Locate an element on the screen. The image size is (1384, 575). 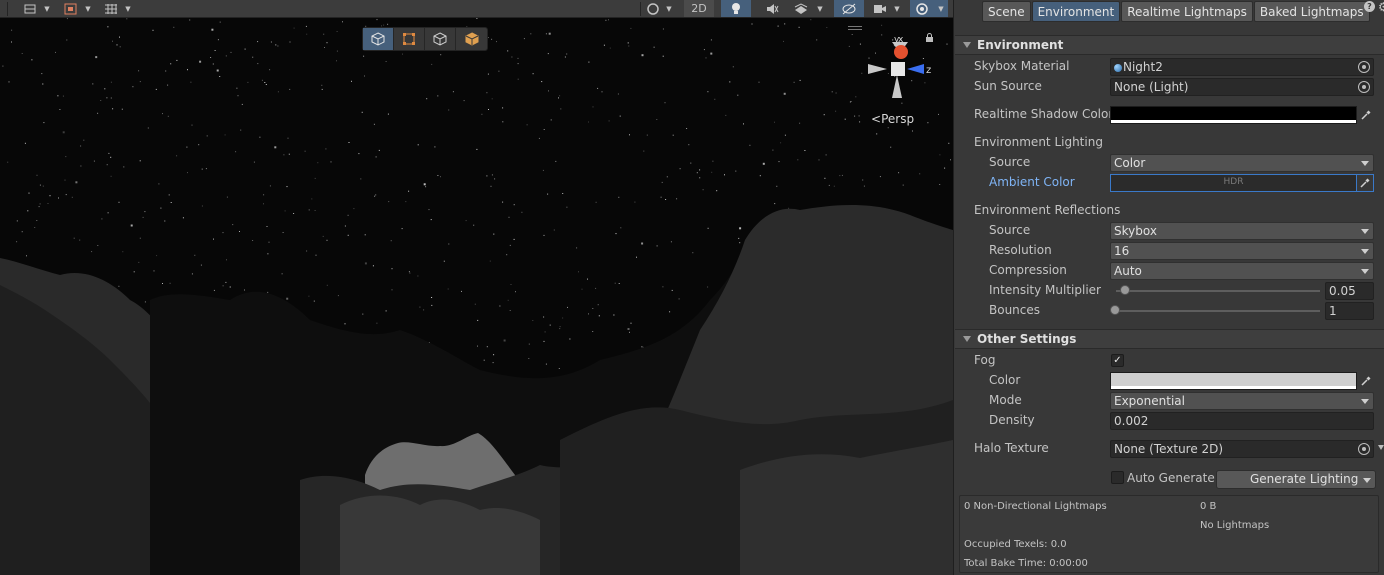
sun-source-field: None (Light) is located at coordinates (1242, 87).